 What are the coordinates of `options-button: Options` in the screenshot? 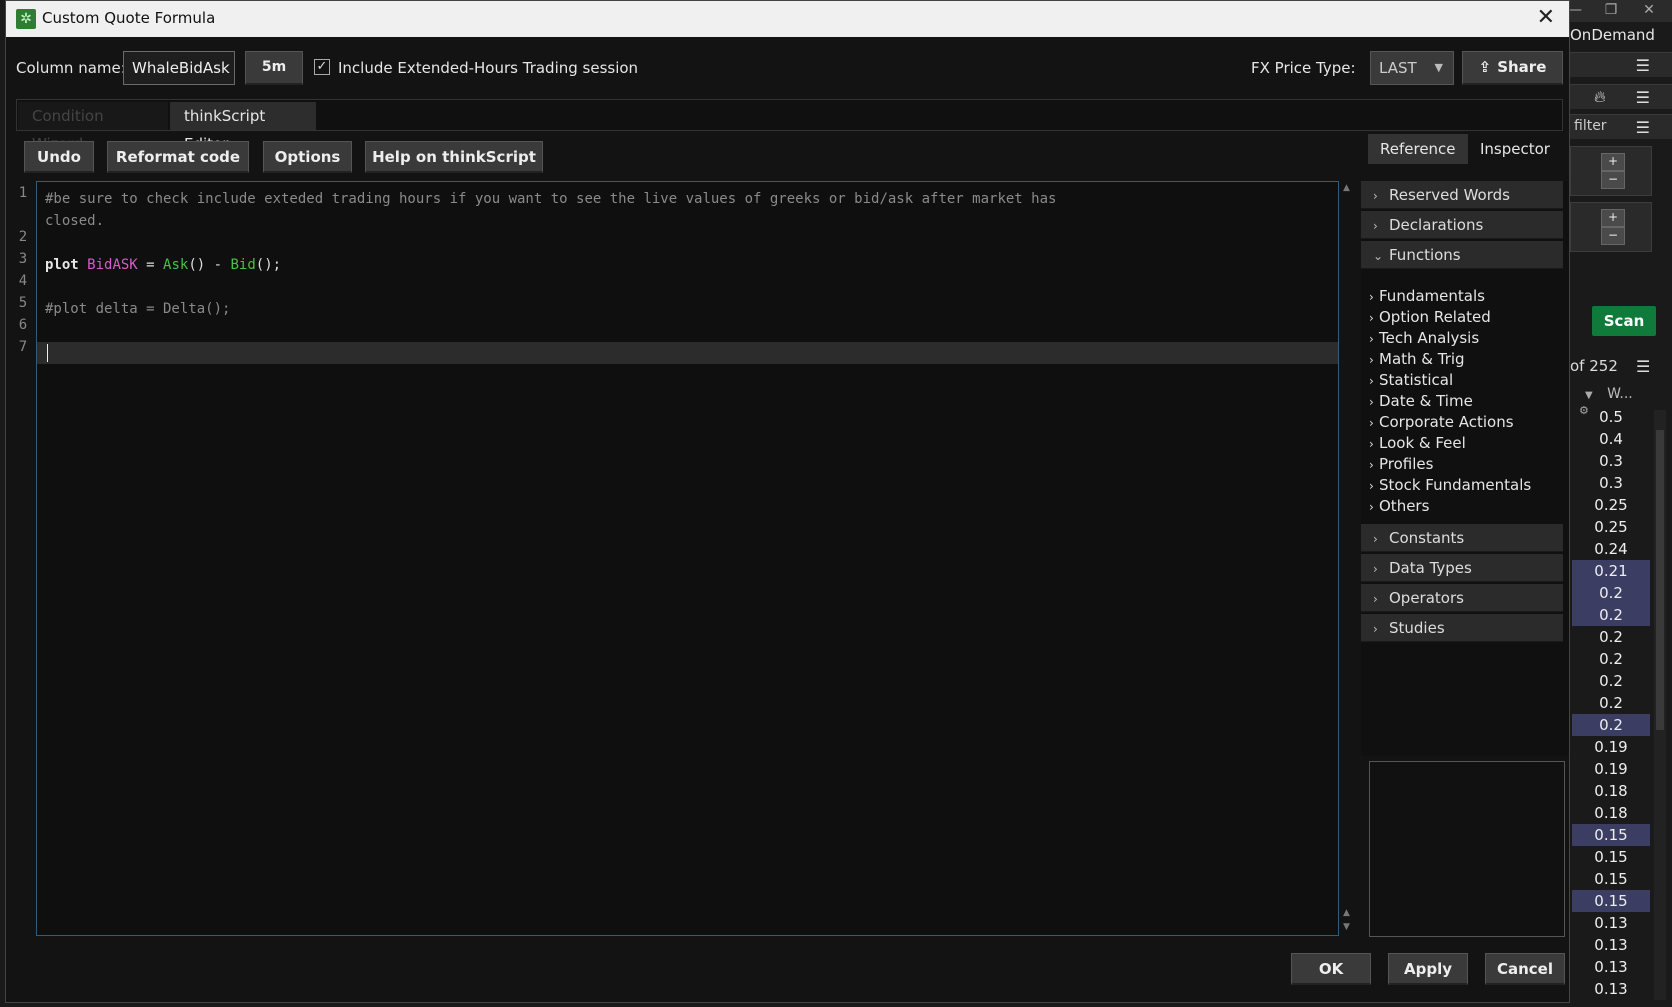 It's located at (307, 157).